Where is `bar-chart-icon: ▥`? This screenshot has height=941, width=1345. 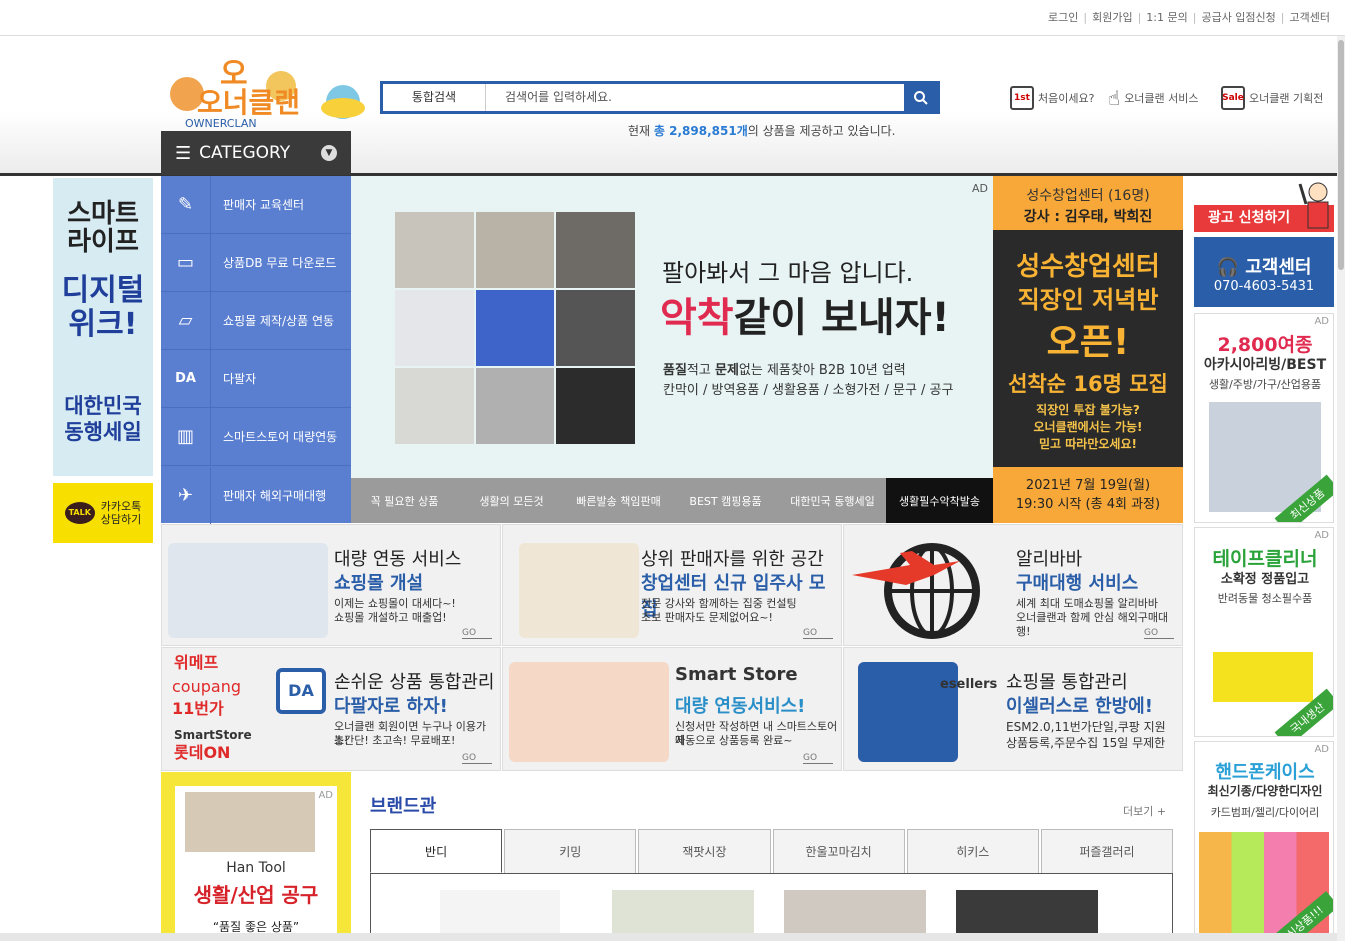
bar-chart-icon: ▥ is located at coordinates (186, 436).